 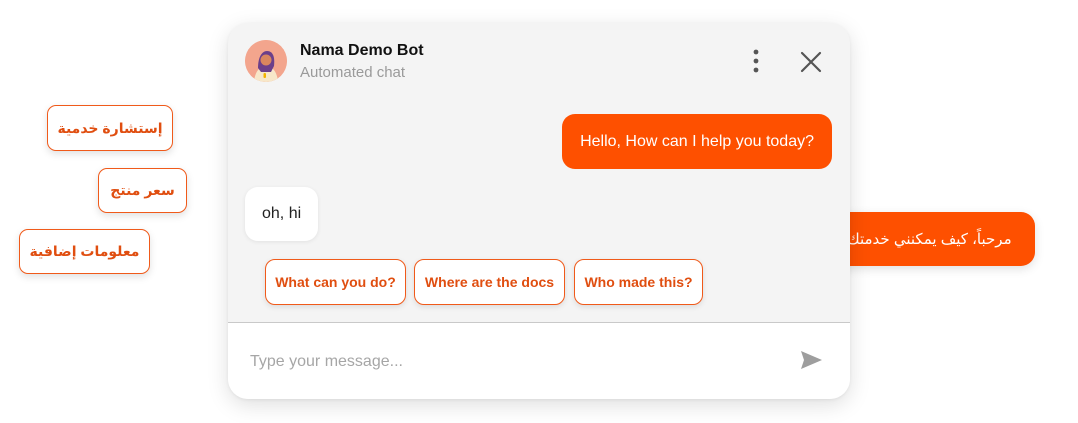 I want to click on message-text: oh, hi, so click(x=282, y=213).